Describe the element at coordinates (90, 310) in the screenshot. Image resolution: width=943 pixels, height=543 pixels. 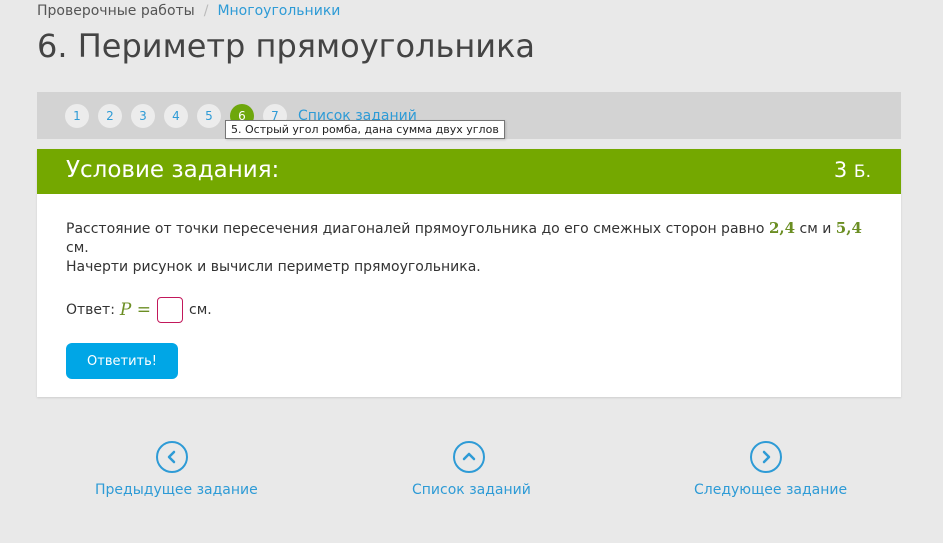
I see `answer-label: Ответ:` at that location.